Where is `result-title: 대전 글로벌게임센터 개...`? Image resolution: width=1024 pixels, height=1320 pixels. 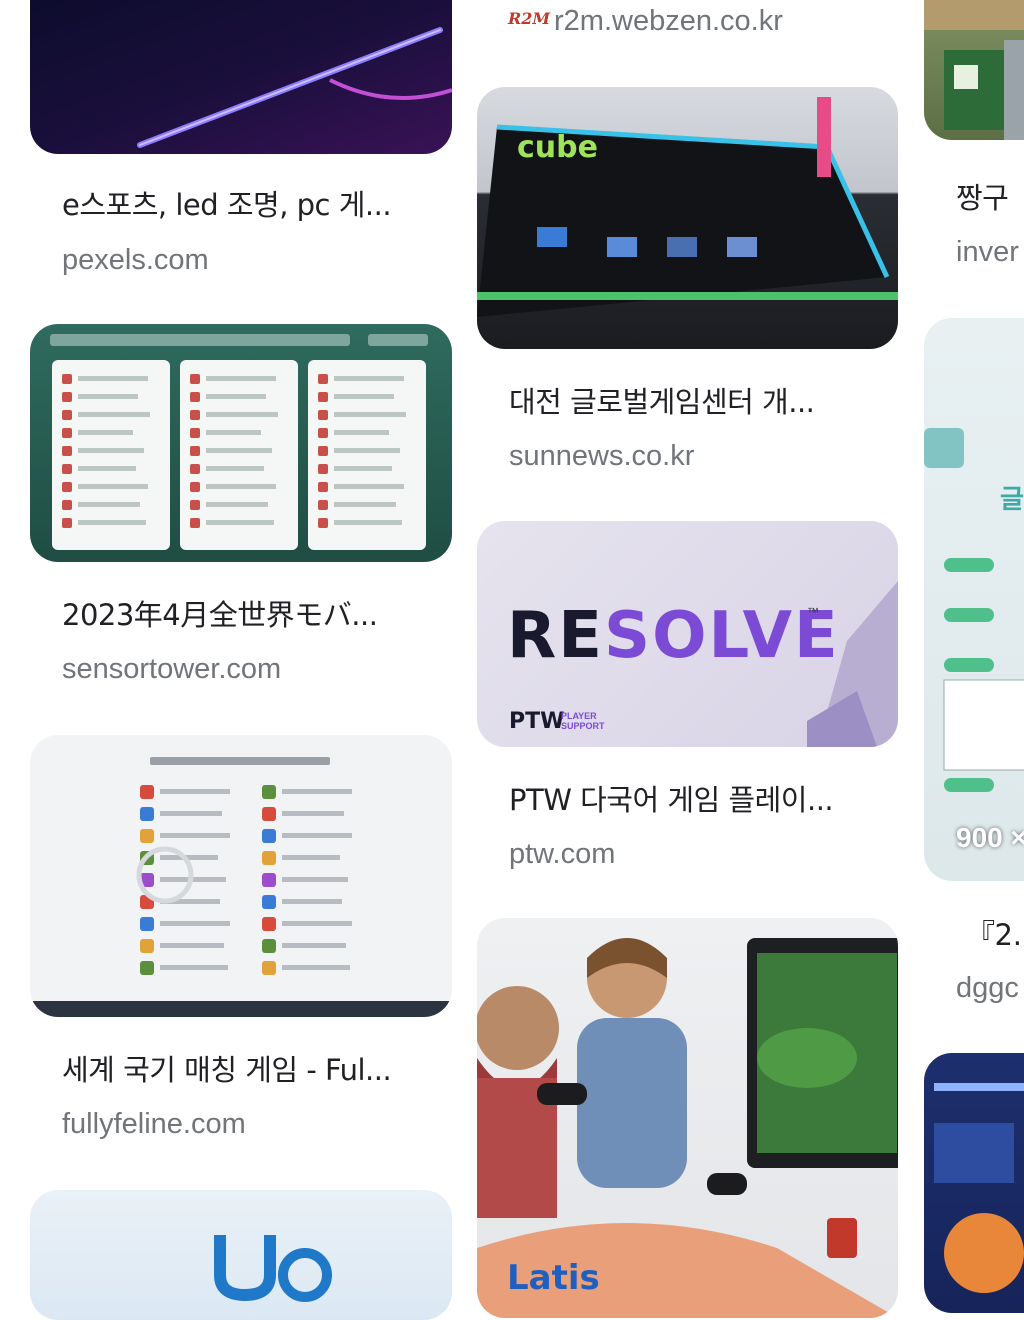
result-title: 대전 글로벌게임센터 개... is located at coordinates (689, 400).